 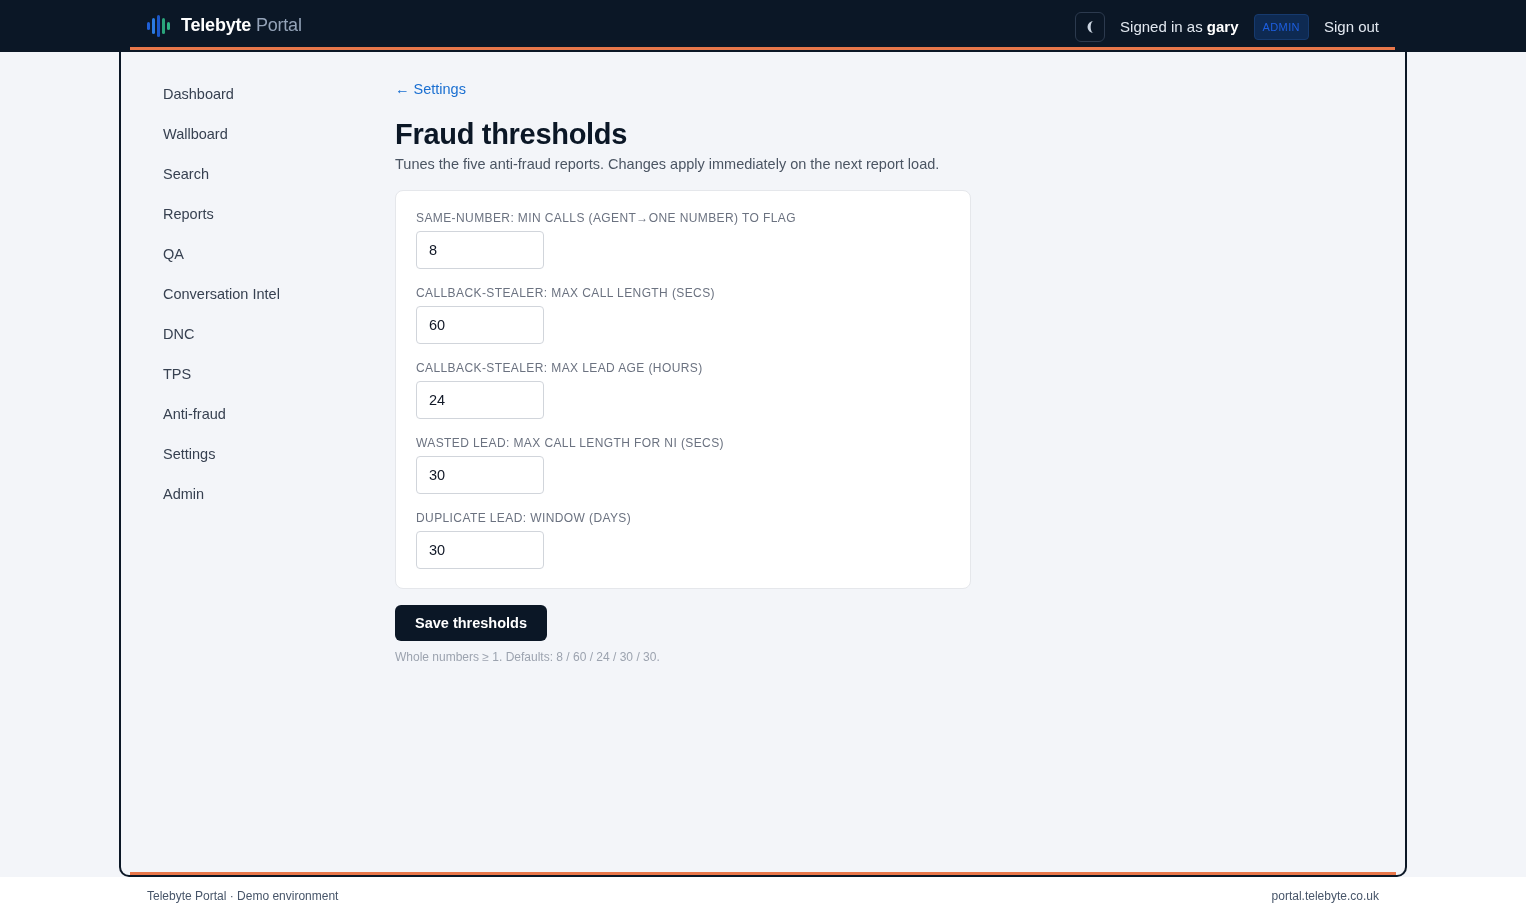 What do you see at coordinates (430, 89) in the screenshot?
I see `back-link: ← Settings` at bounding box center [430, 89].